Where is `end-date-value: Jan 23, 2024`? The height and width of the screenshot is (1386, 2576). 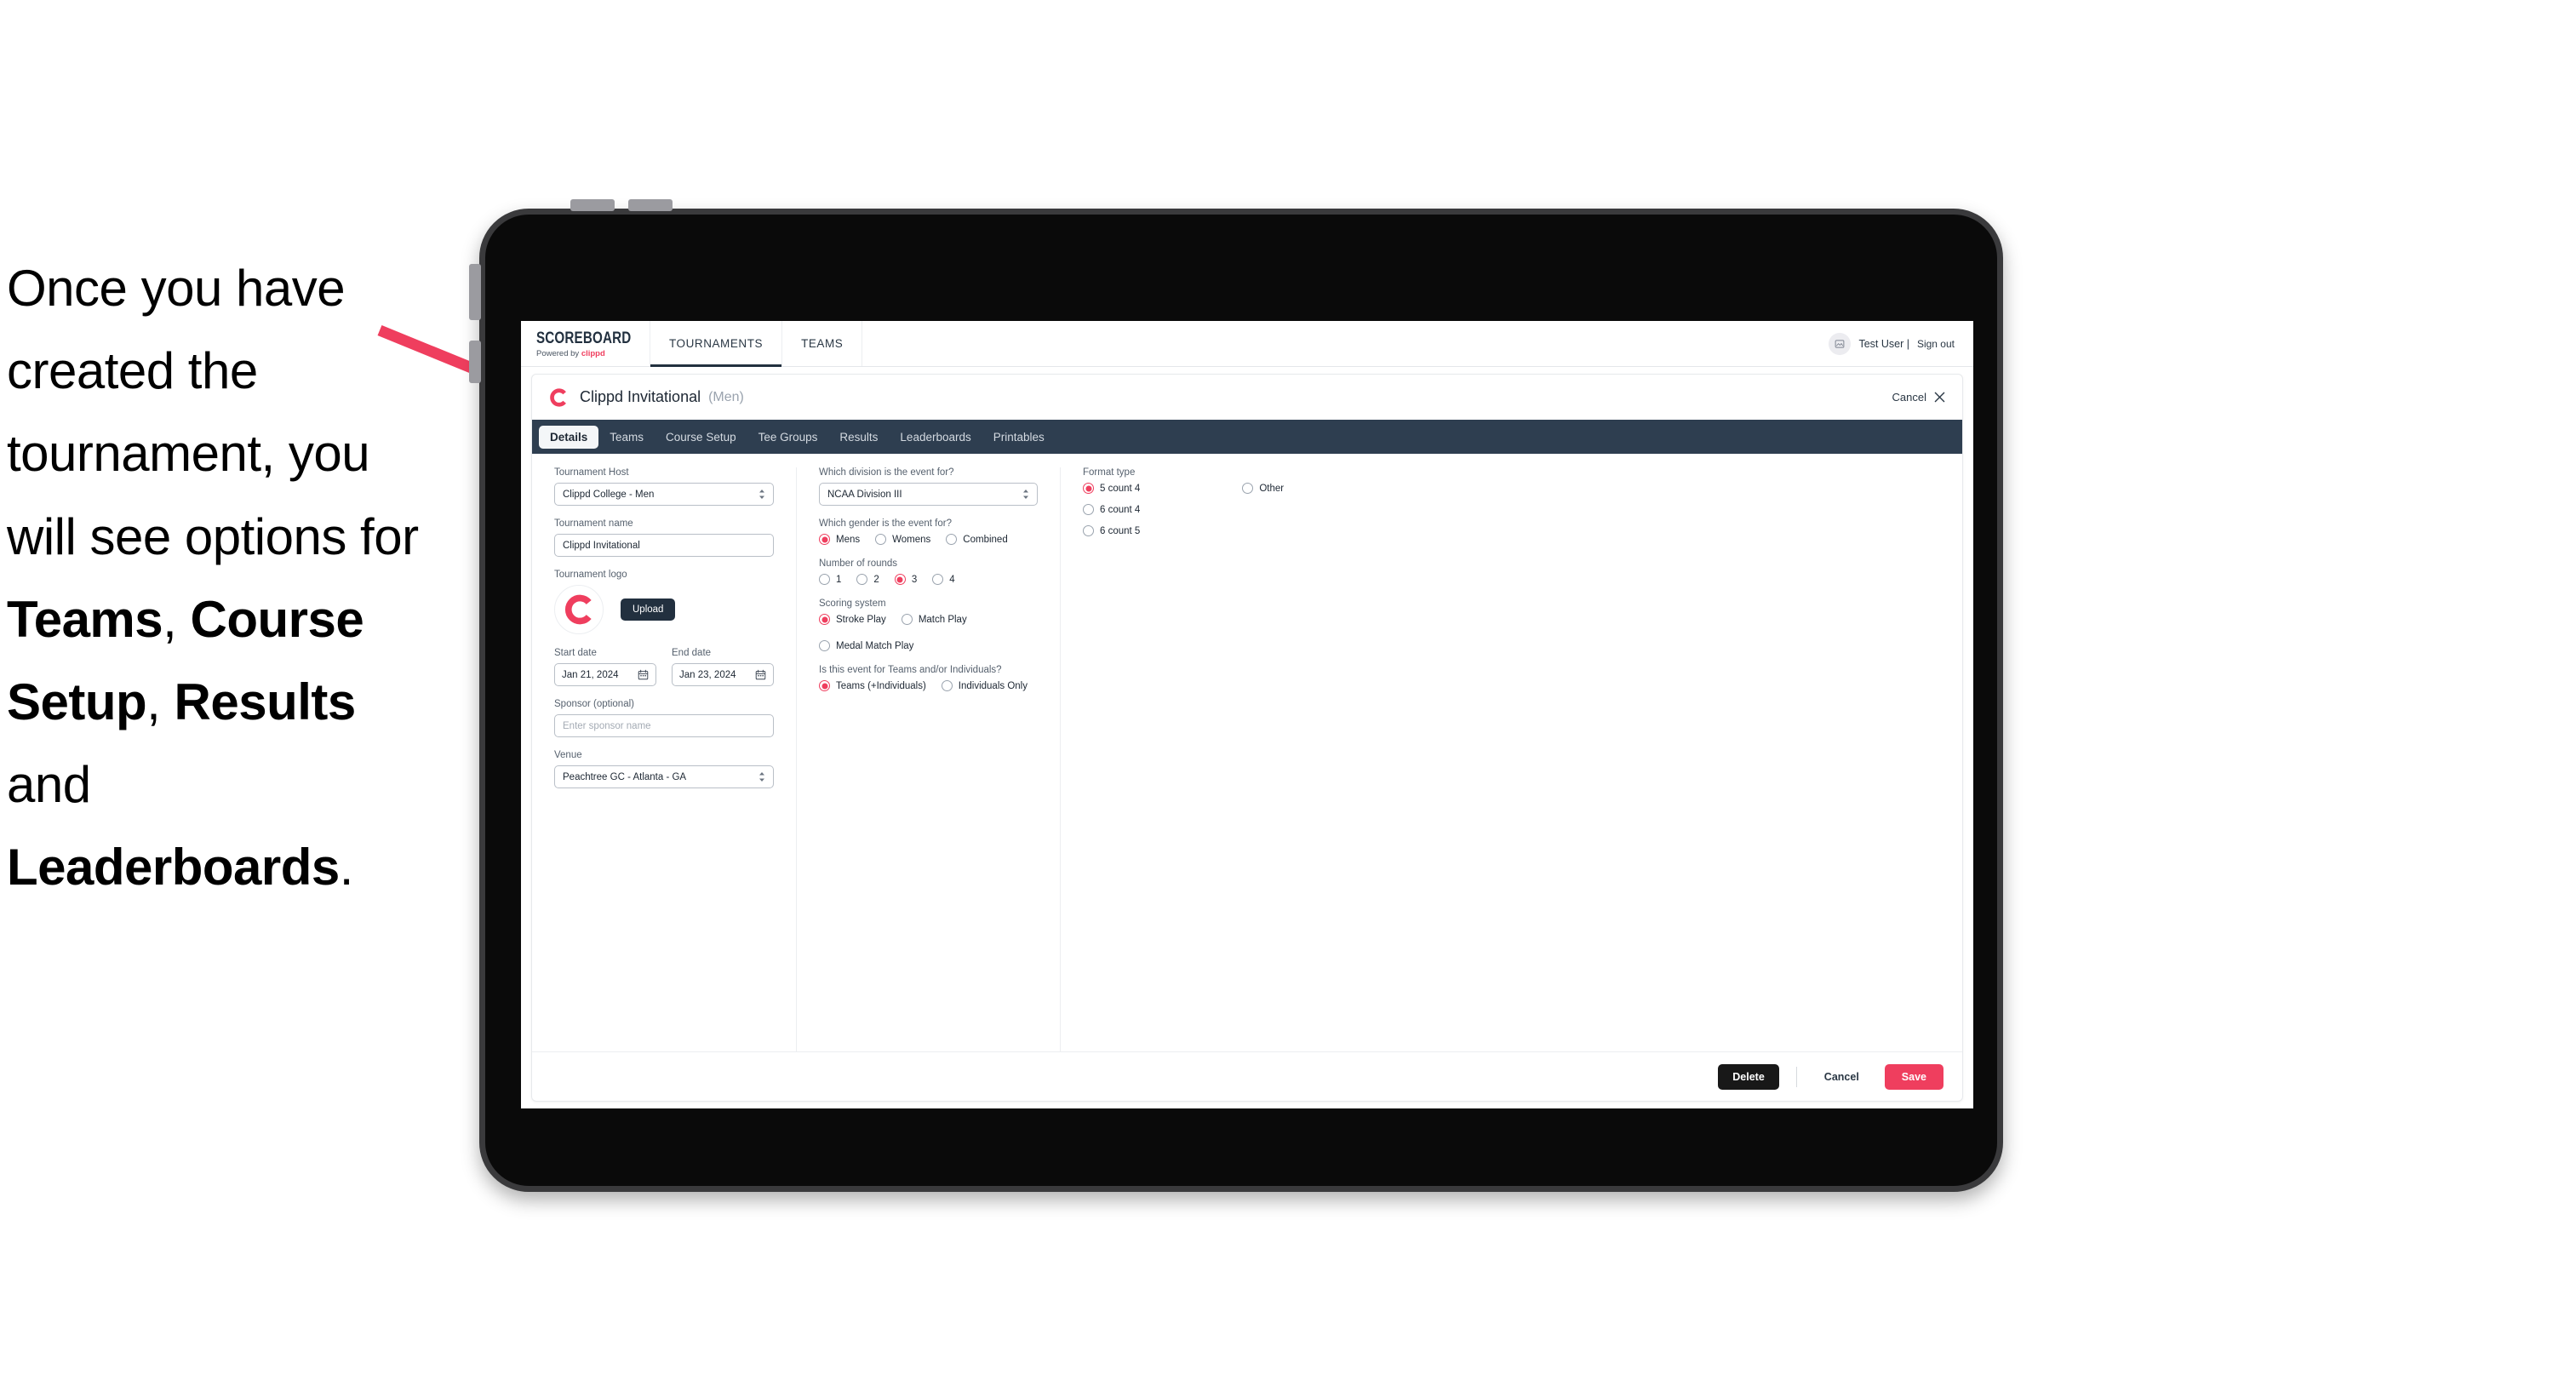
end-date-value: Jan 23, 2024 is located at coordinates (708, 674).